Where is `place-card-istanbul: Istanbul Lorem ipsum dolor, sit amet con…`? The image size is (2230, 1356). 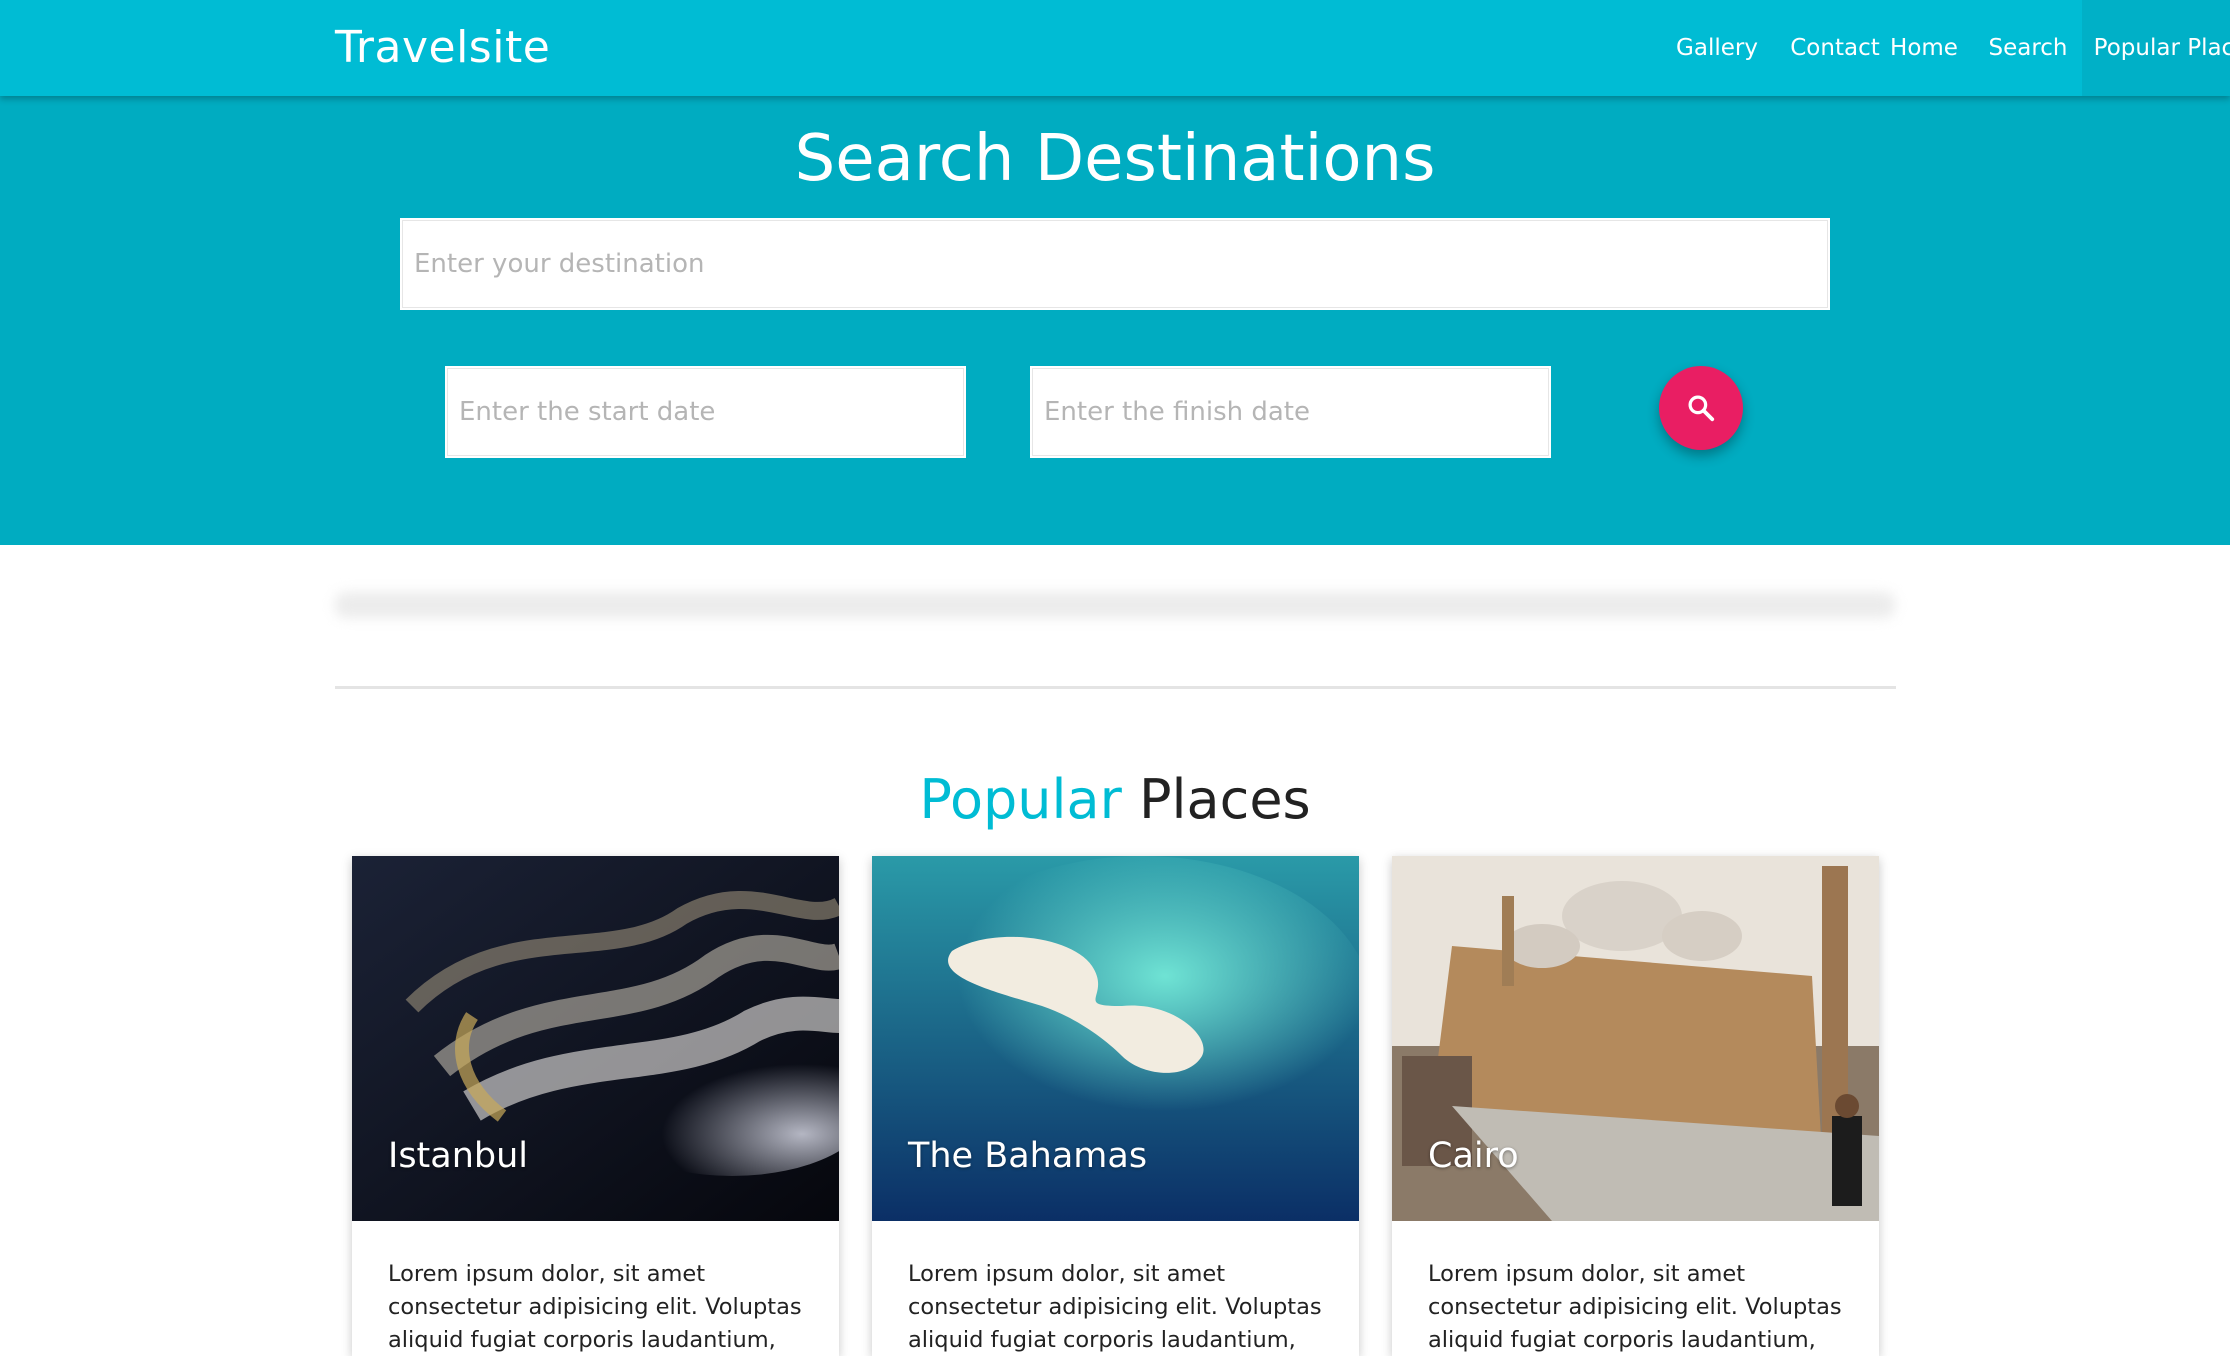 place-card-istanbul: Istanbul Lorem ipsum dolor, sit amet con… is located at coordinates (595, 1106).